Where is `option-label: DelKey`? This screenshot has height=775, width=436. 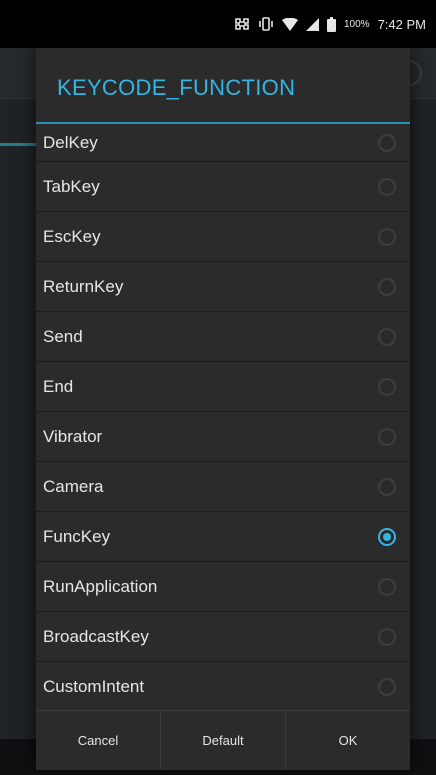
option-label: DelKey is located at coordinates (70, 142).